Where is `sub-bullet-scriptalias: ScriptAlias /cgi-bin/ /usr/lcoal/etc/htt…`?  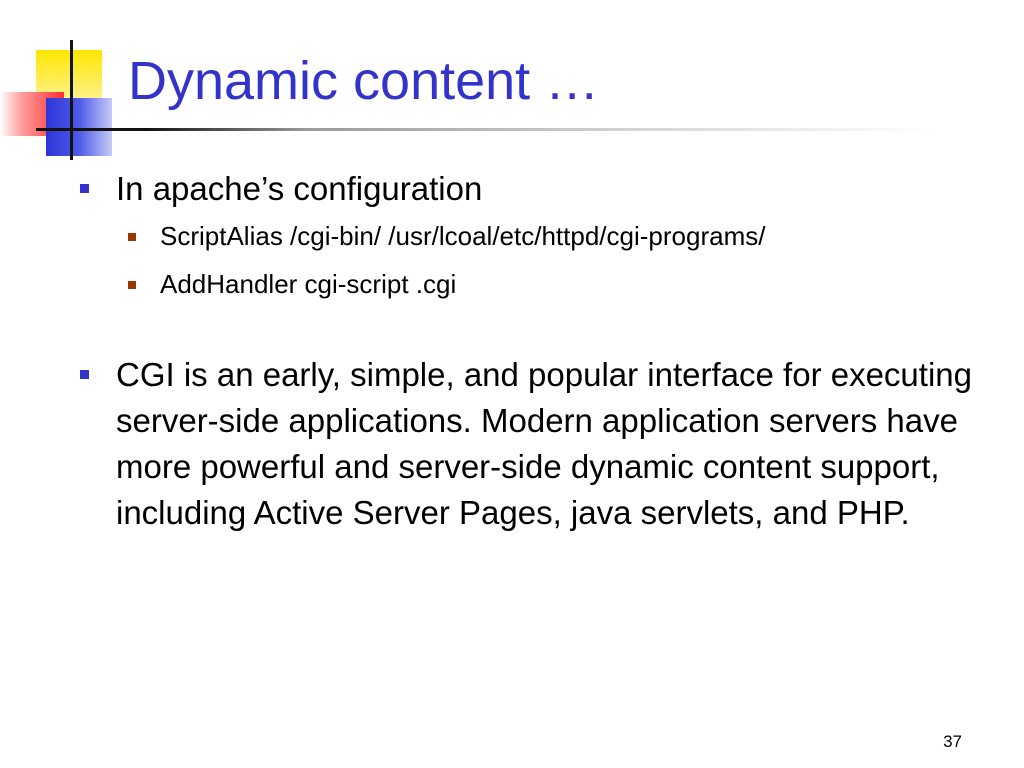 sub-bullet-scriptalias: ScriptAlias /cgi-bin/ /usr/lcoal/etc/htt… is located at coordinates (538, 236).